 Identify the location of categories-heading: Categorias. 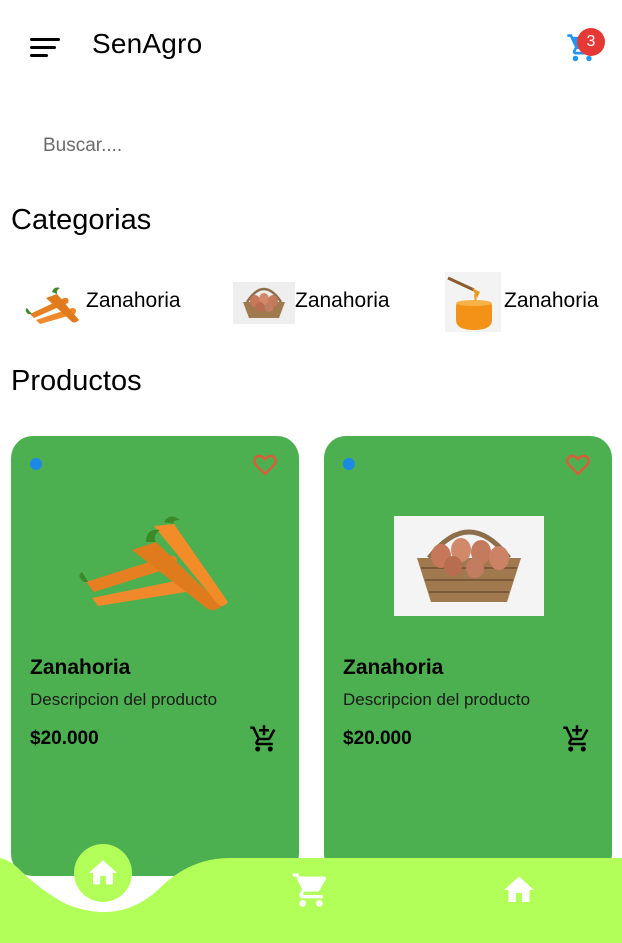
(81, 220).